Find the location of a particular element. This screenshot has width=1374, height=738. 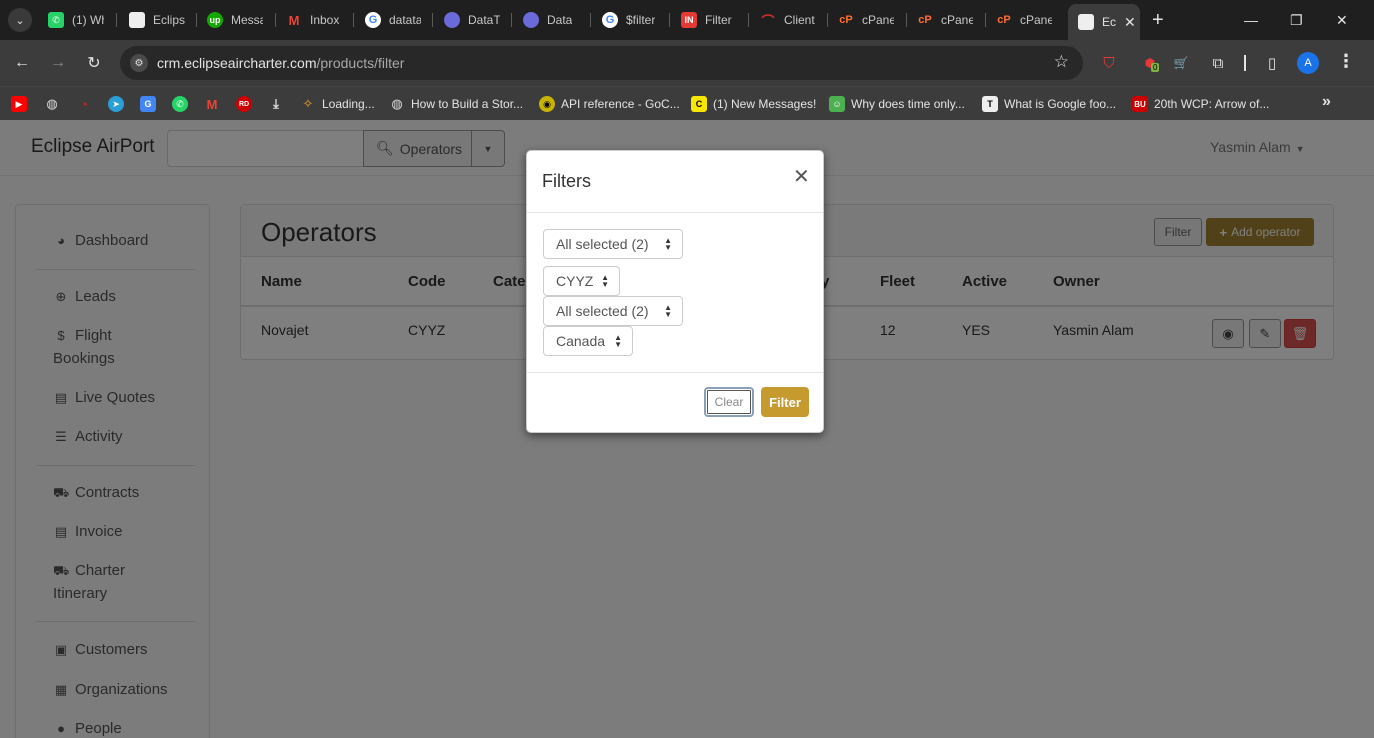

tab-data: Data is located at coordinates (551, 20).